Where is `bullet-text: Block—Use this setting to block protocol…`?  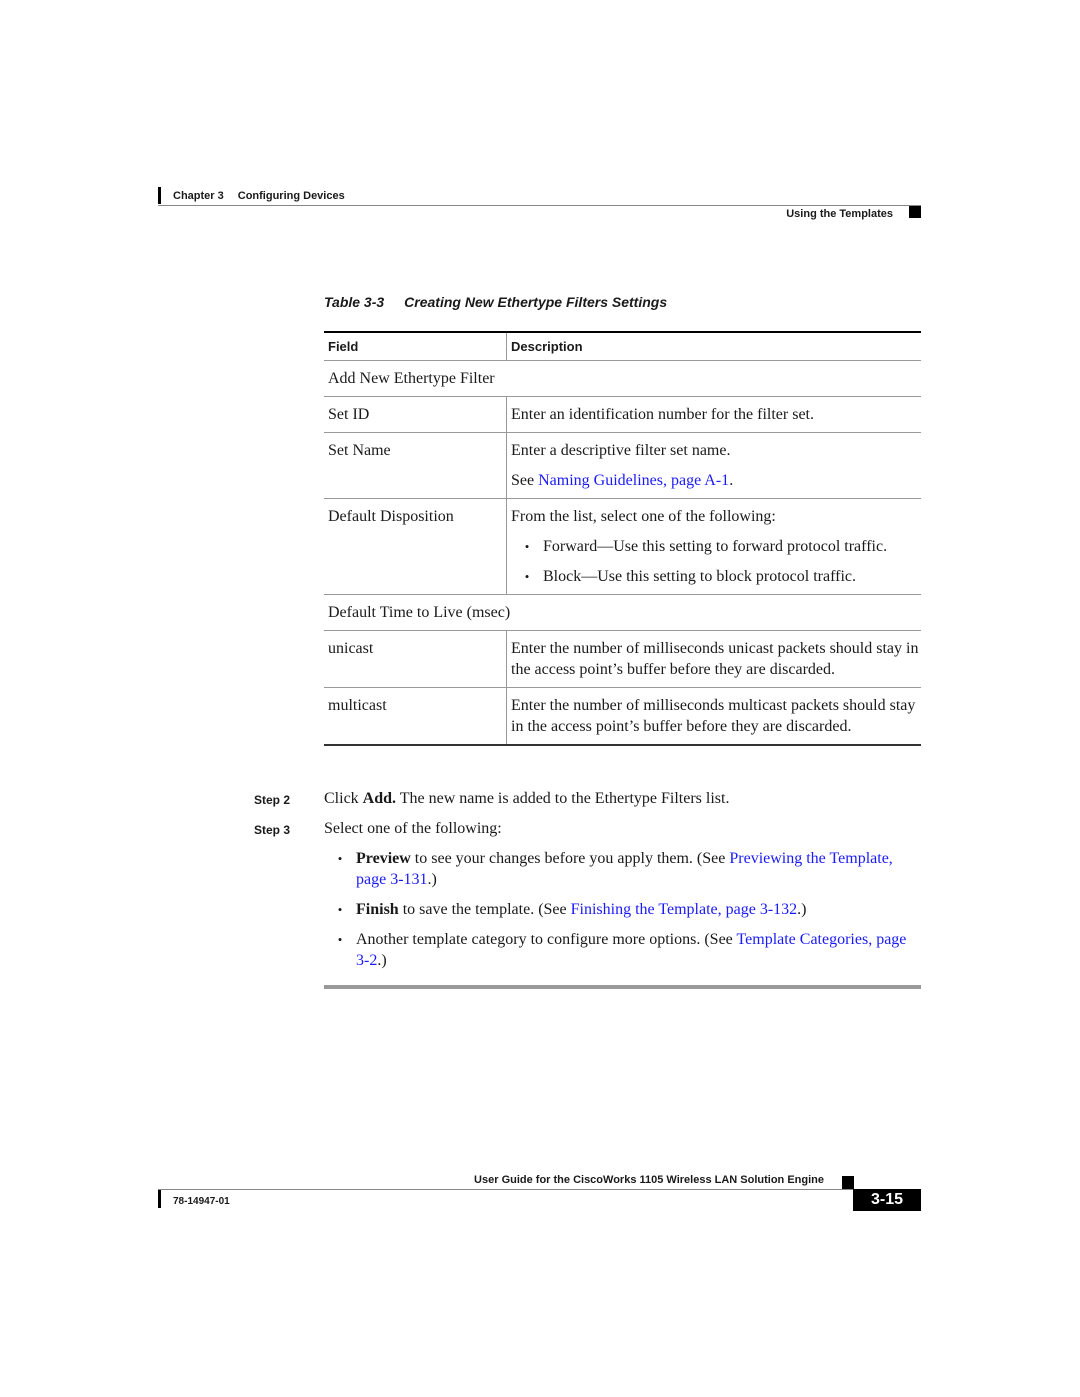 bullet-text: Block—Use this setting to block protocol… is located at coordinates (699, 576).